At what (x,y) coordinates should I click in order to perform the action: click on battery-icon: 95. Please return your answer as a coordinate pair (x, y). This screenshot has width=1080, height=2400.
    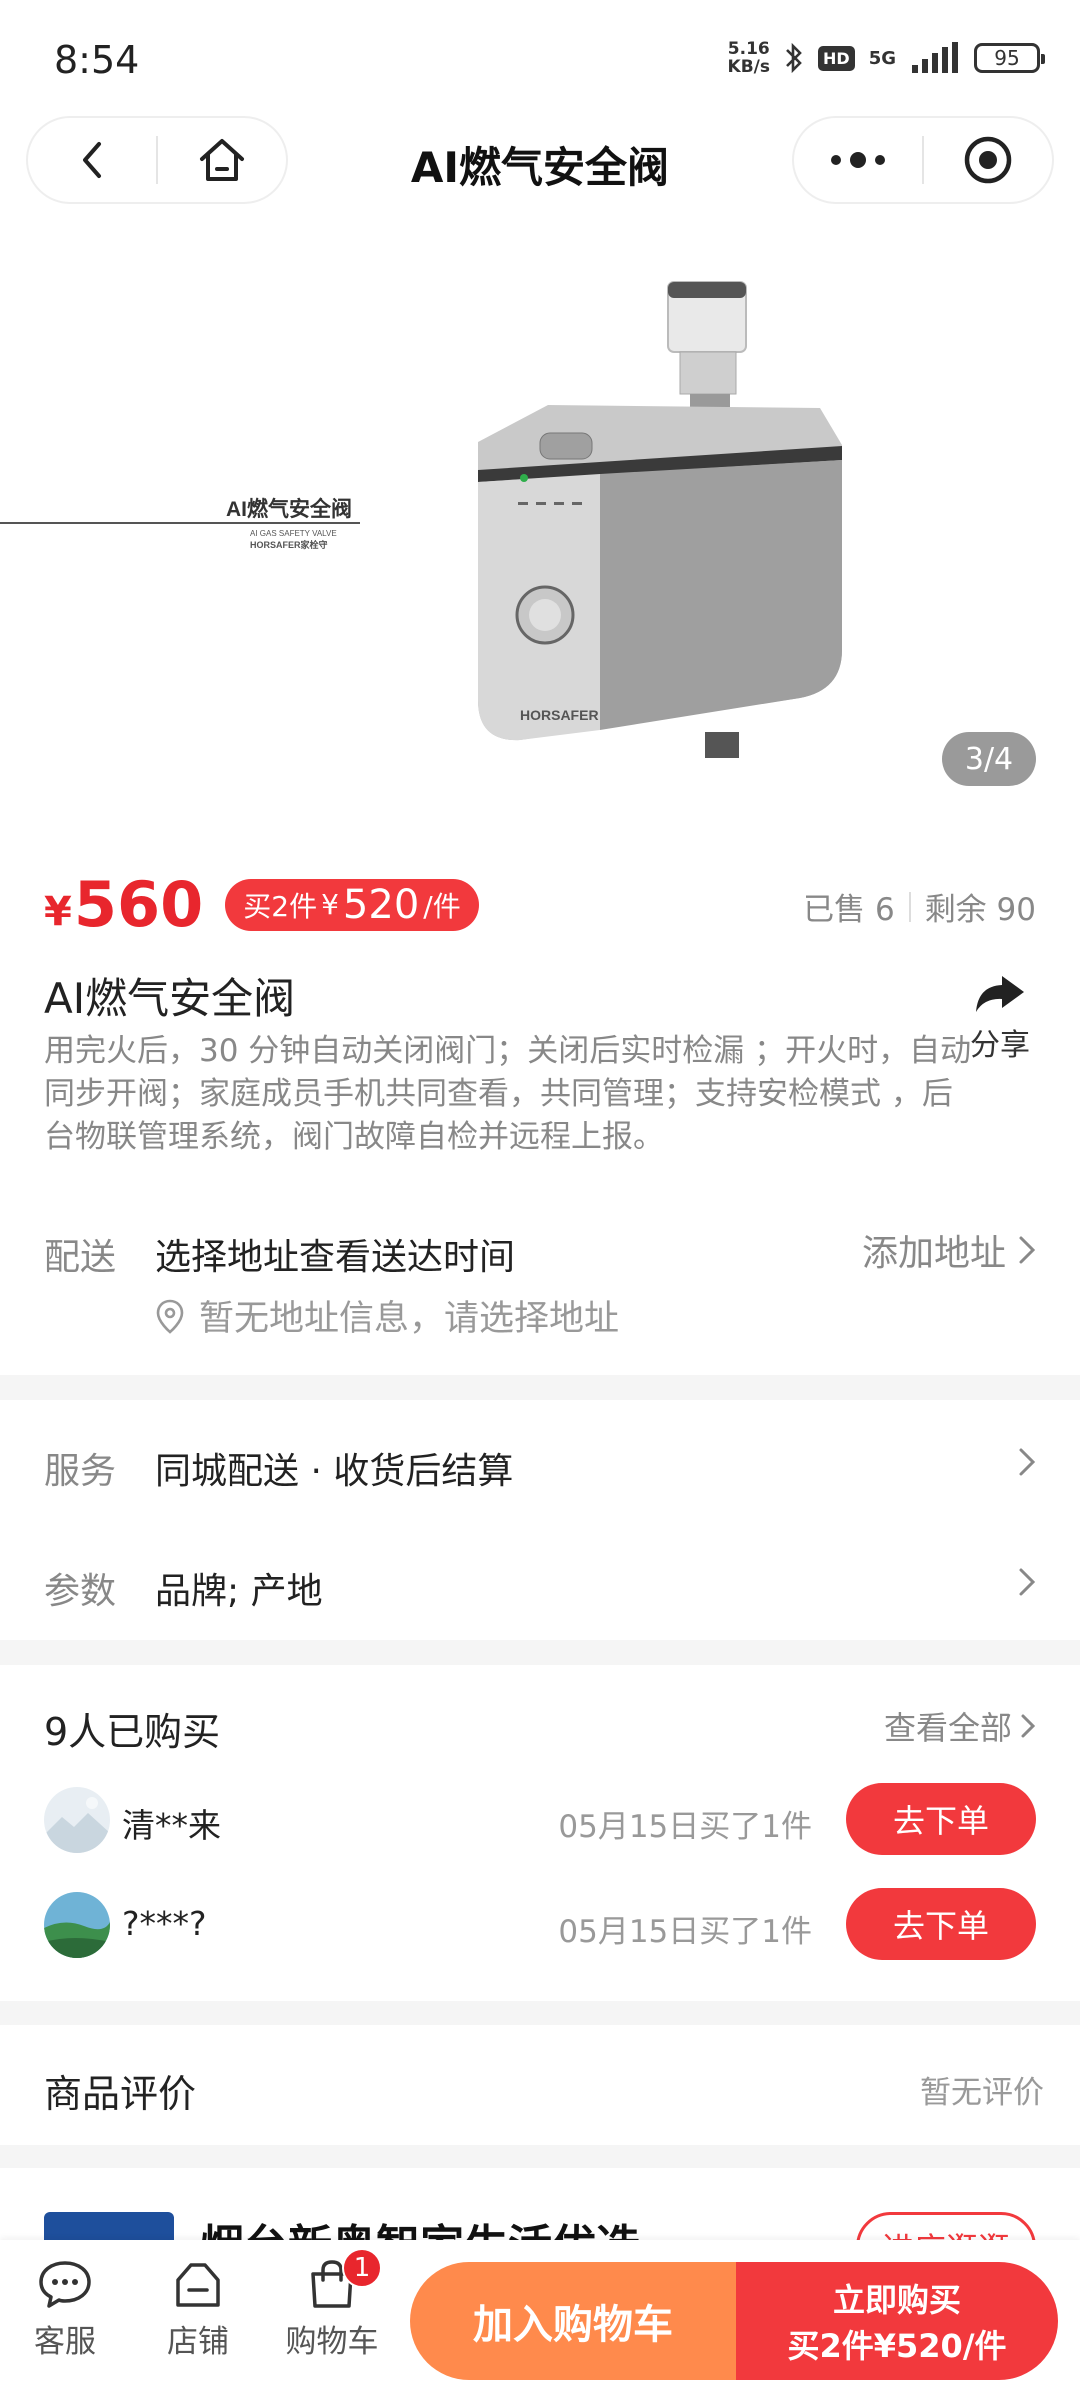
    Looking at the image, I should click on (1009, 58).